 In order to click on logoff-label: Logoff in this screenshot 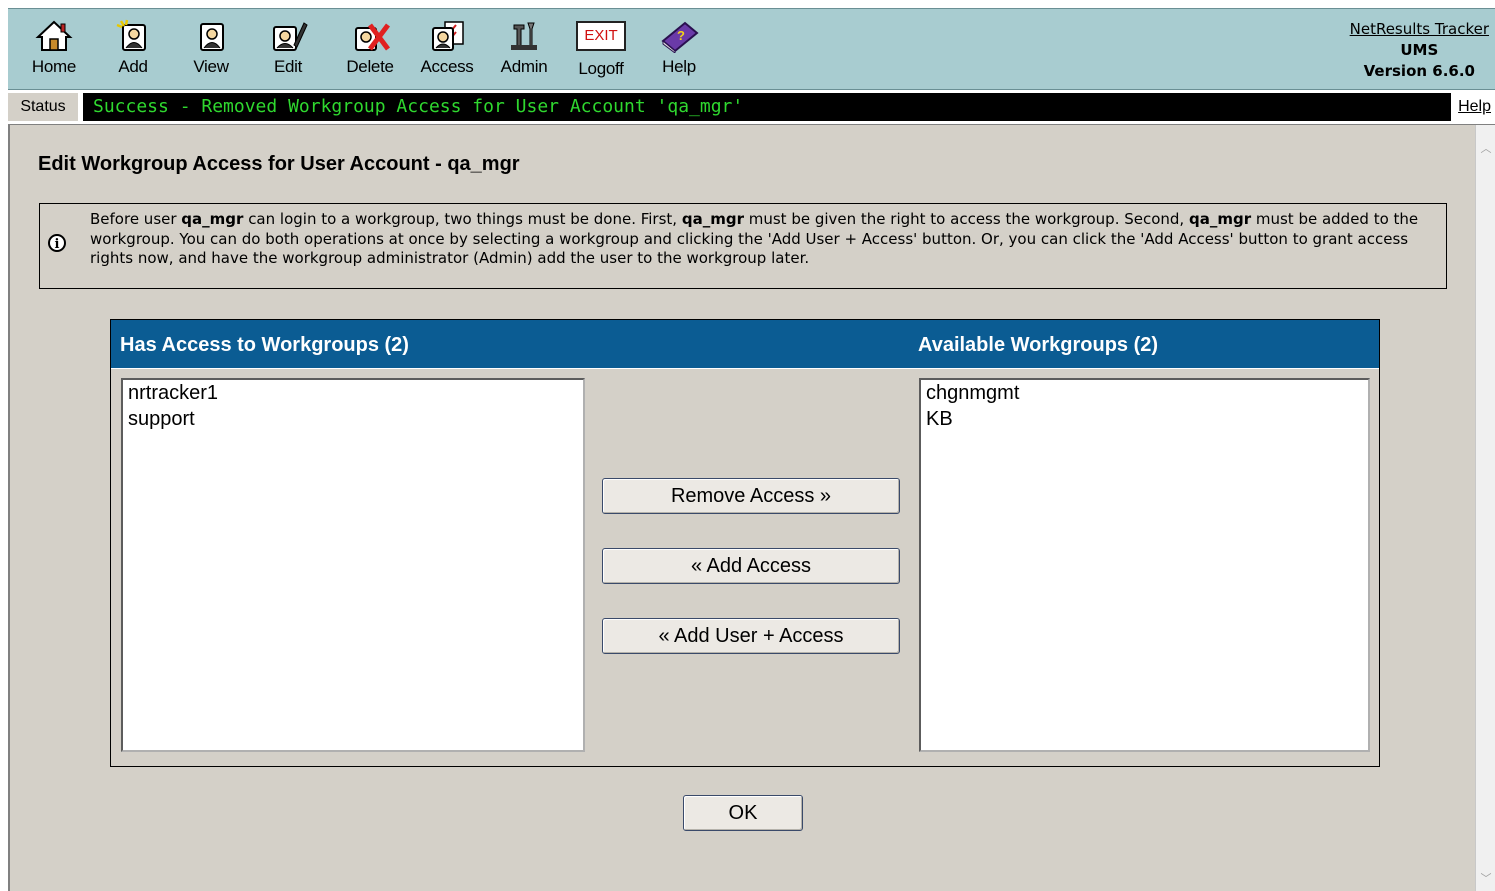, I will do `click(601, 68)`.